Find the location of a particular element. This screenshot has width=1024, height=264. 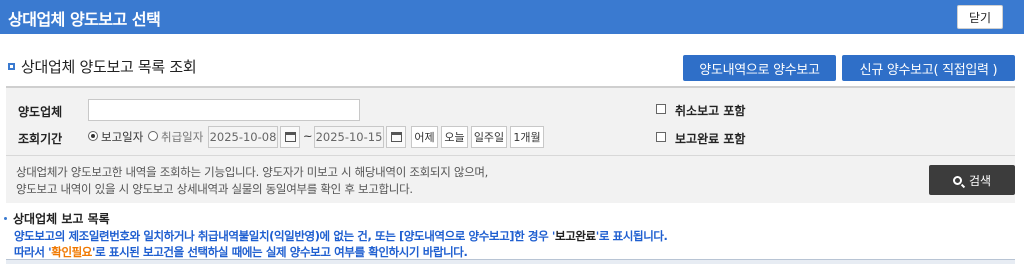

notice-1-highlight: 보고완료 is located at coordinates (575, 236).